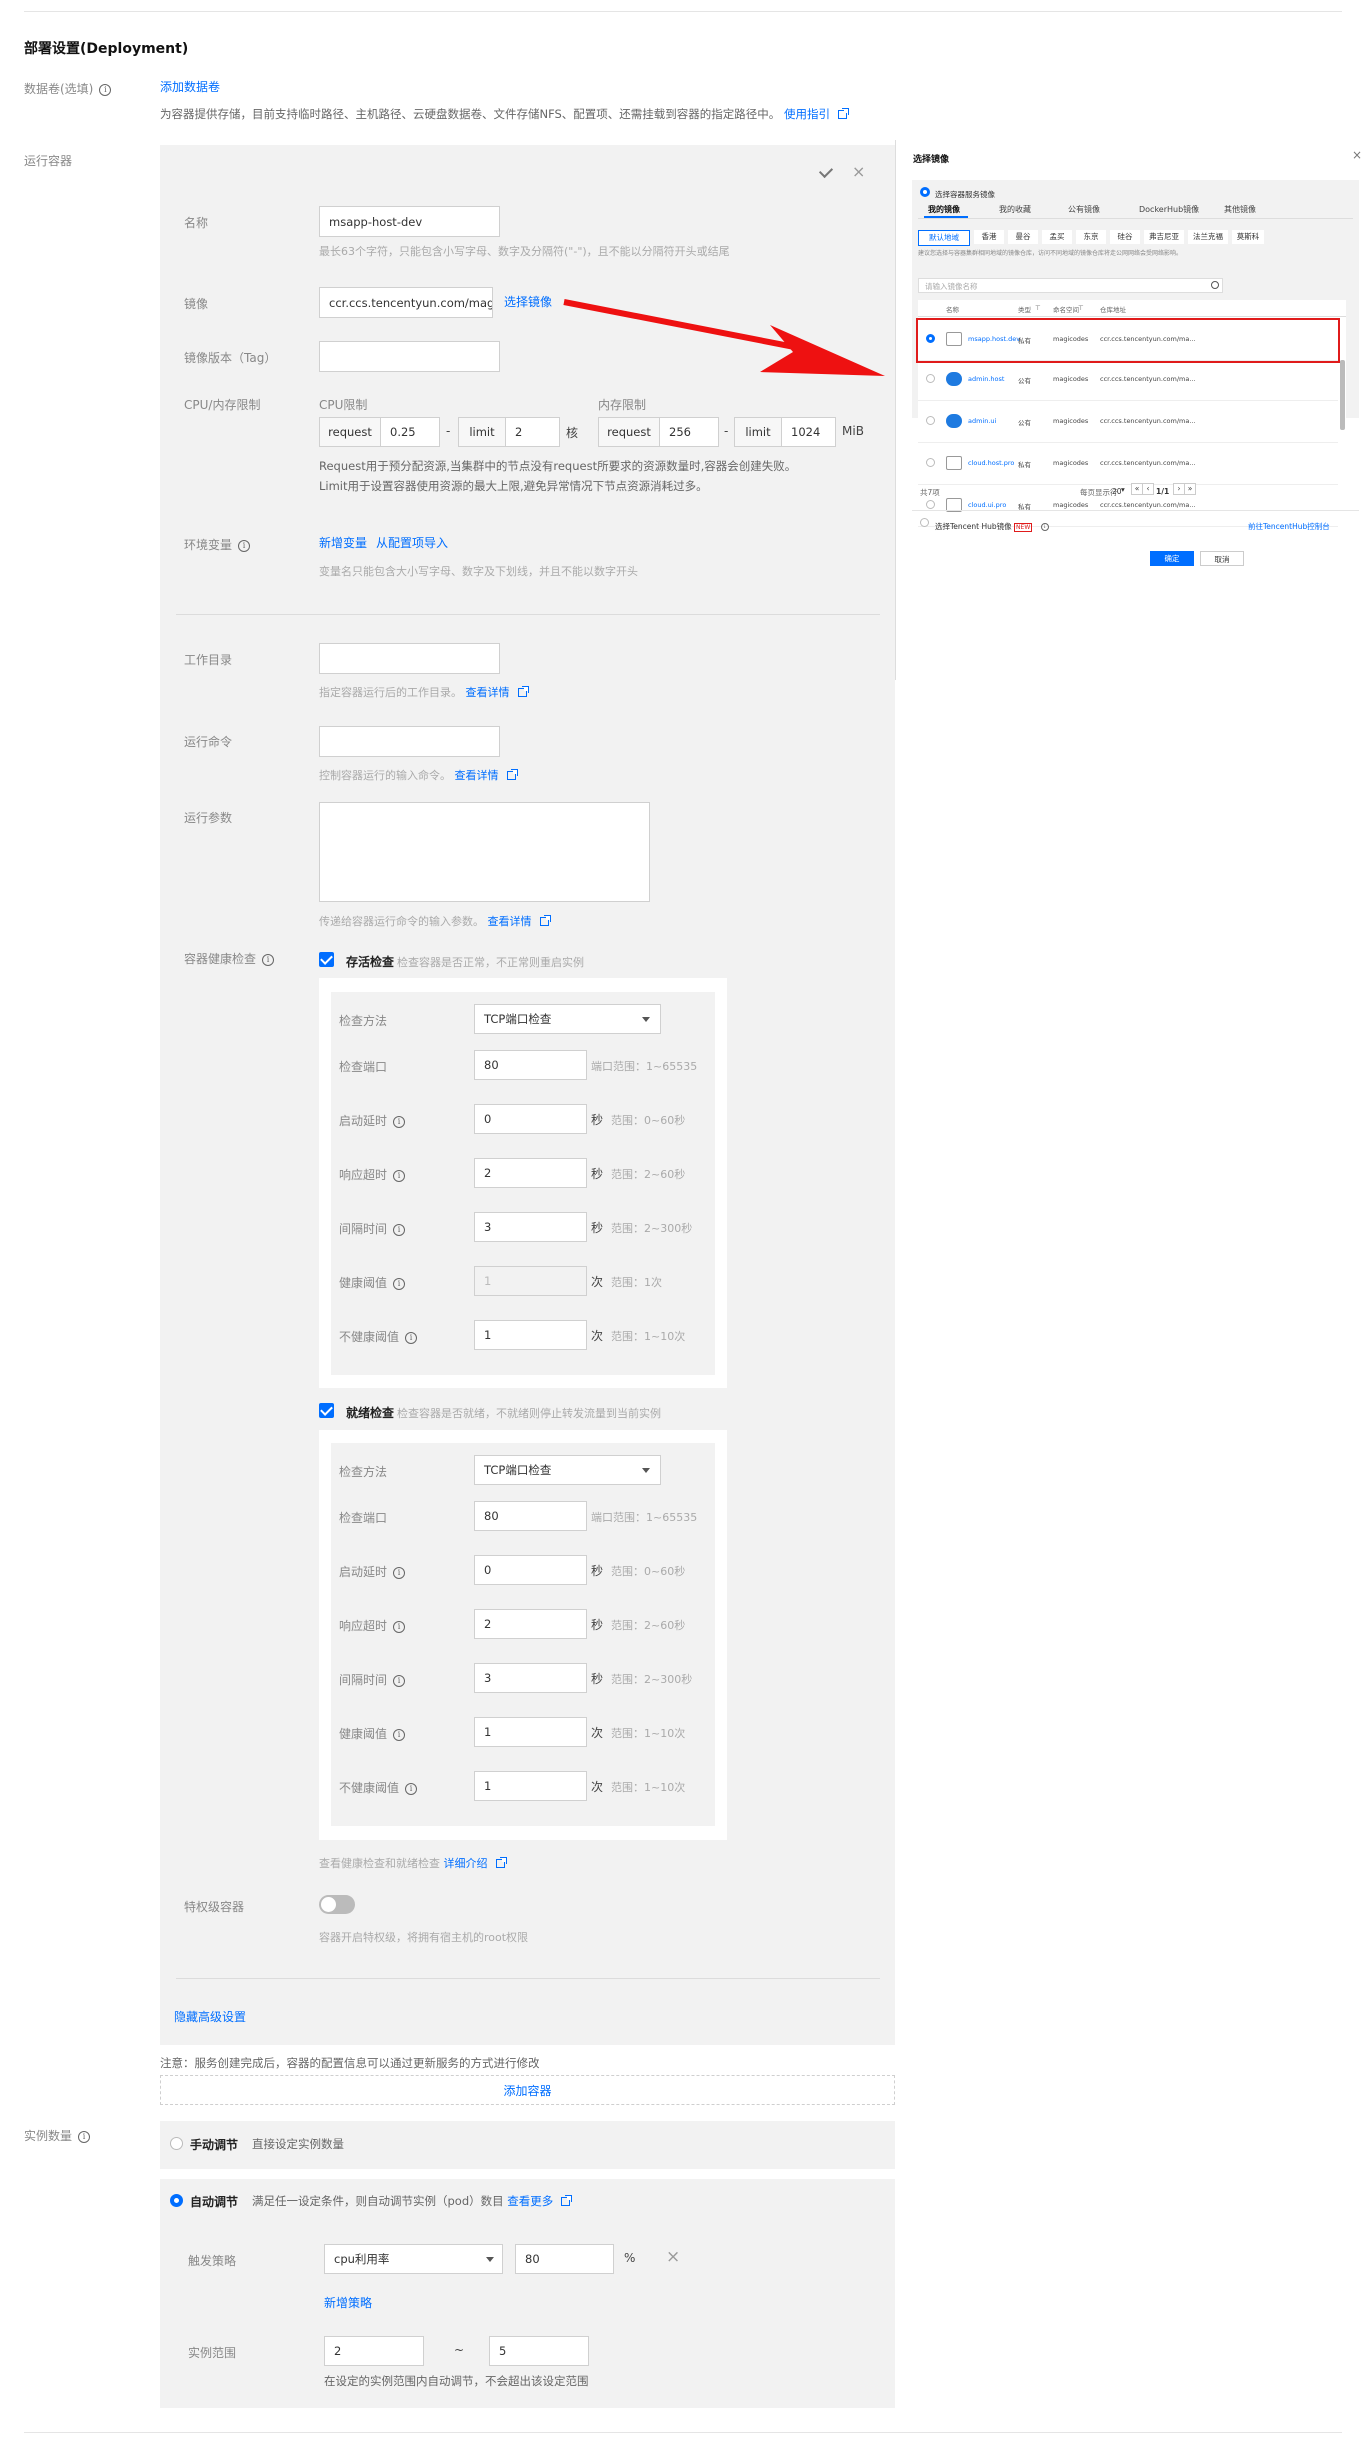 The height and width of the screenshot is (2443, 1367). Describe the element at coordinates (858, 171) in the screenshot. I see `close-icon: ×` at that location.